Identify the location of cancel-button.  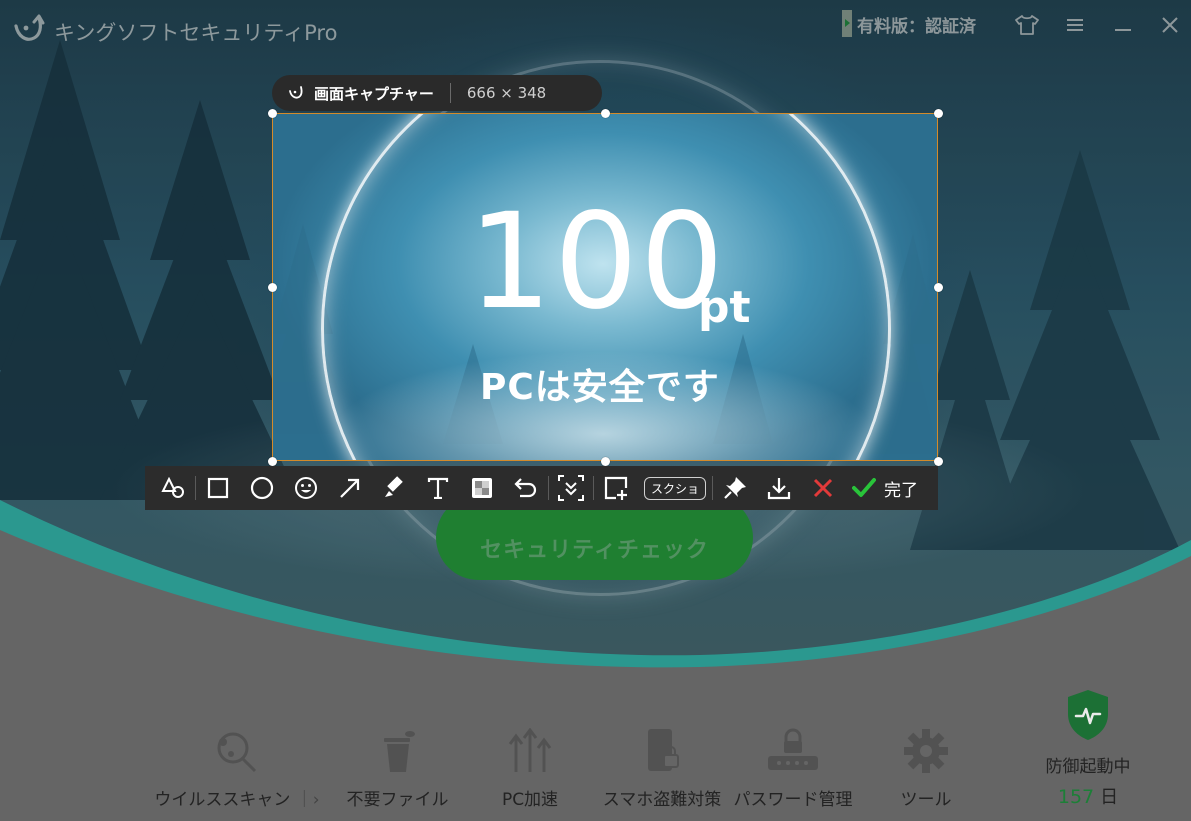
(823, 488).